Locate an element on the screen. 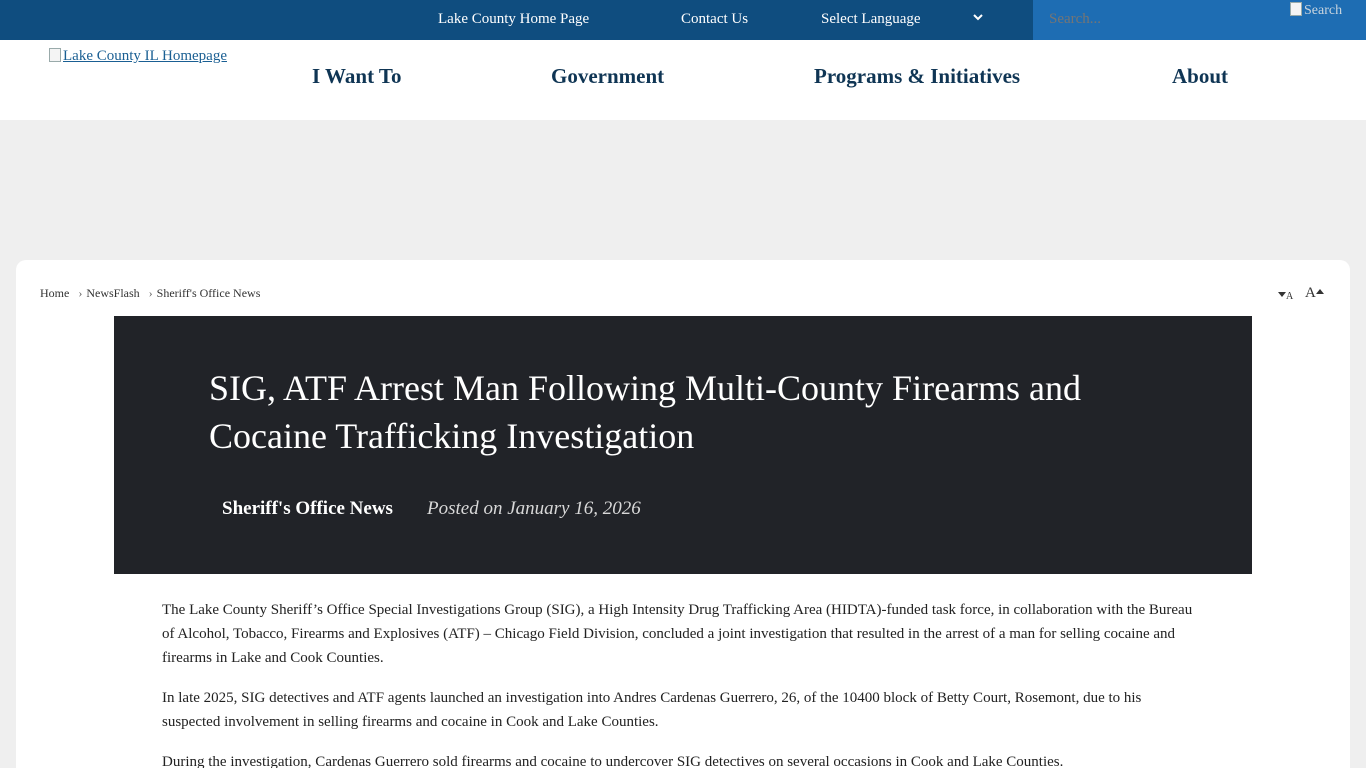 The height and width of the screenshot is (768, 1366). breadcrumb: Home › NewsFlash › Sheriff's Office News is located at coordinates (150, 293).